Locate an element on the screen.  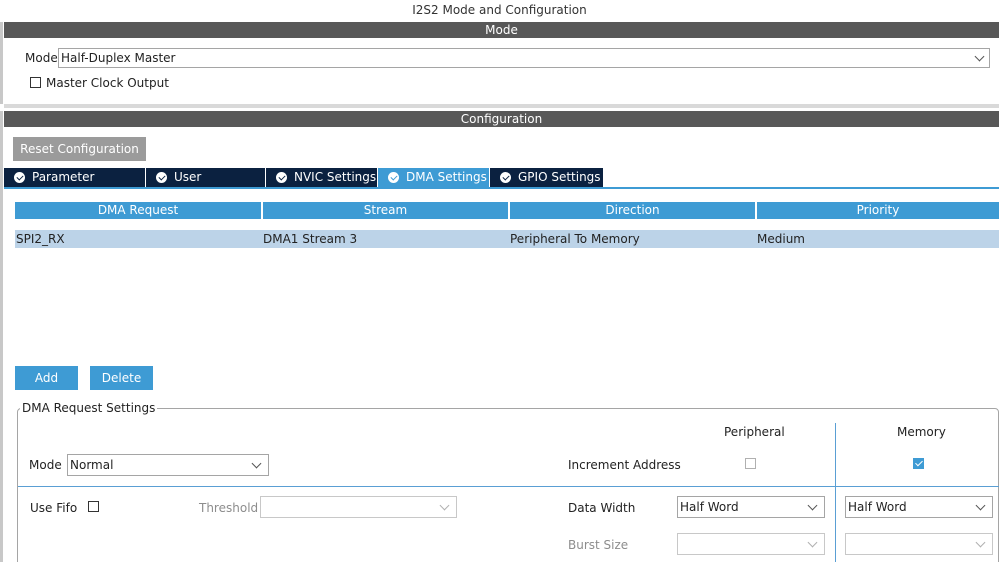
column-header-direction: Direction is located at coordinates (632, 210).